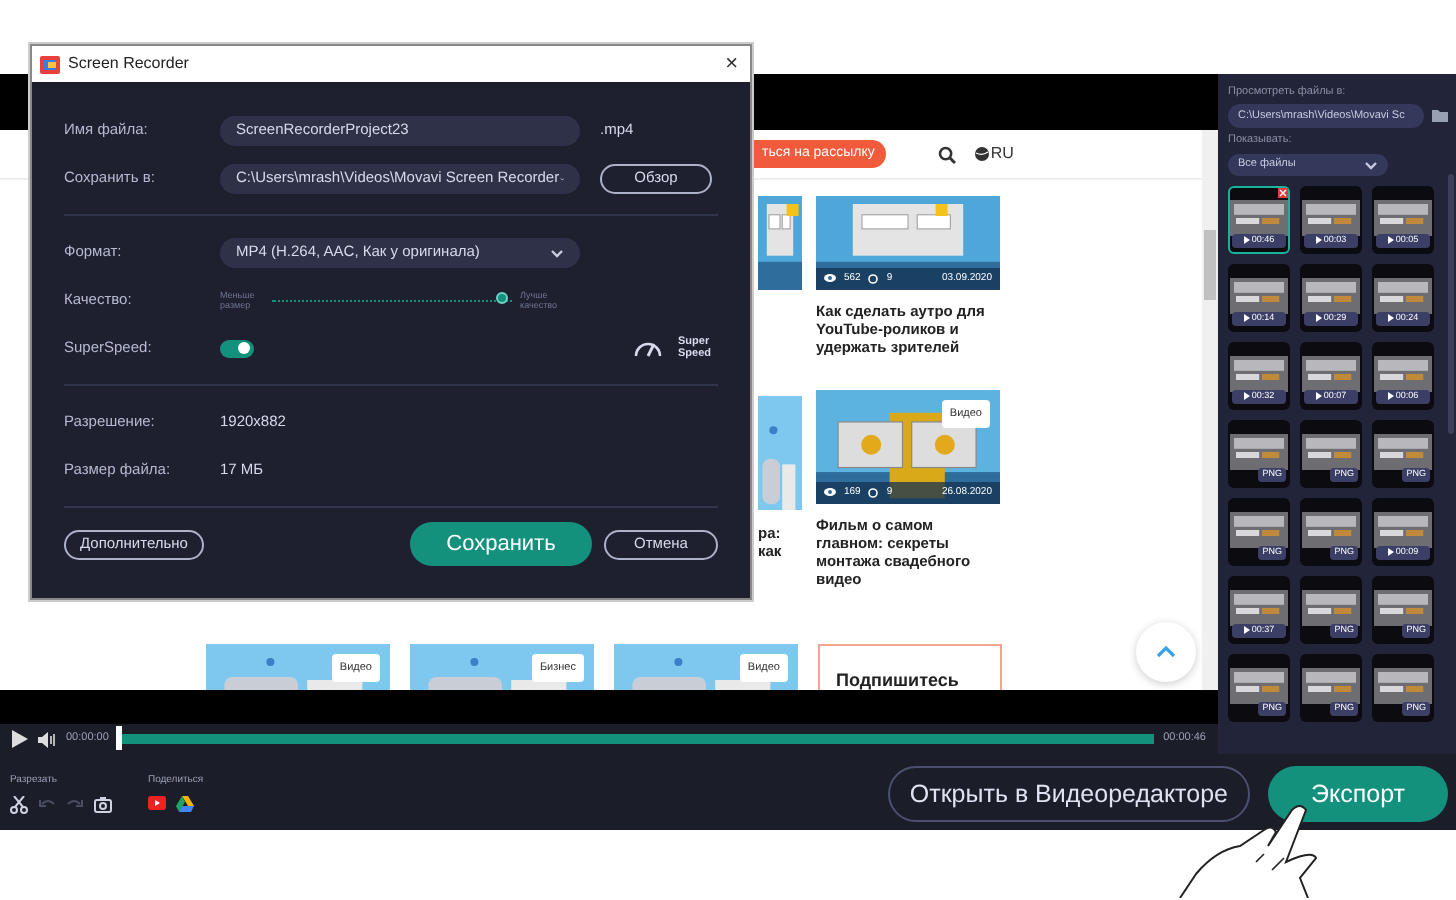 This screenshot has height=900, width=1456. Describe the element at coordinates (119, 738) in the screenshot. I see `playhead-handle` at that location.